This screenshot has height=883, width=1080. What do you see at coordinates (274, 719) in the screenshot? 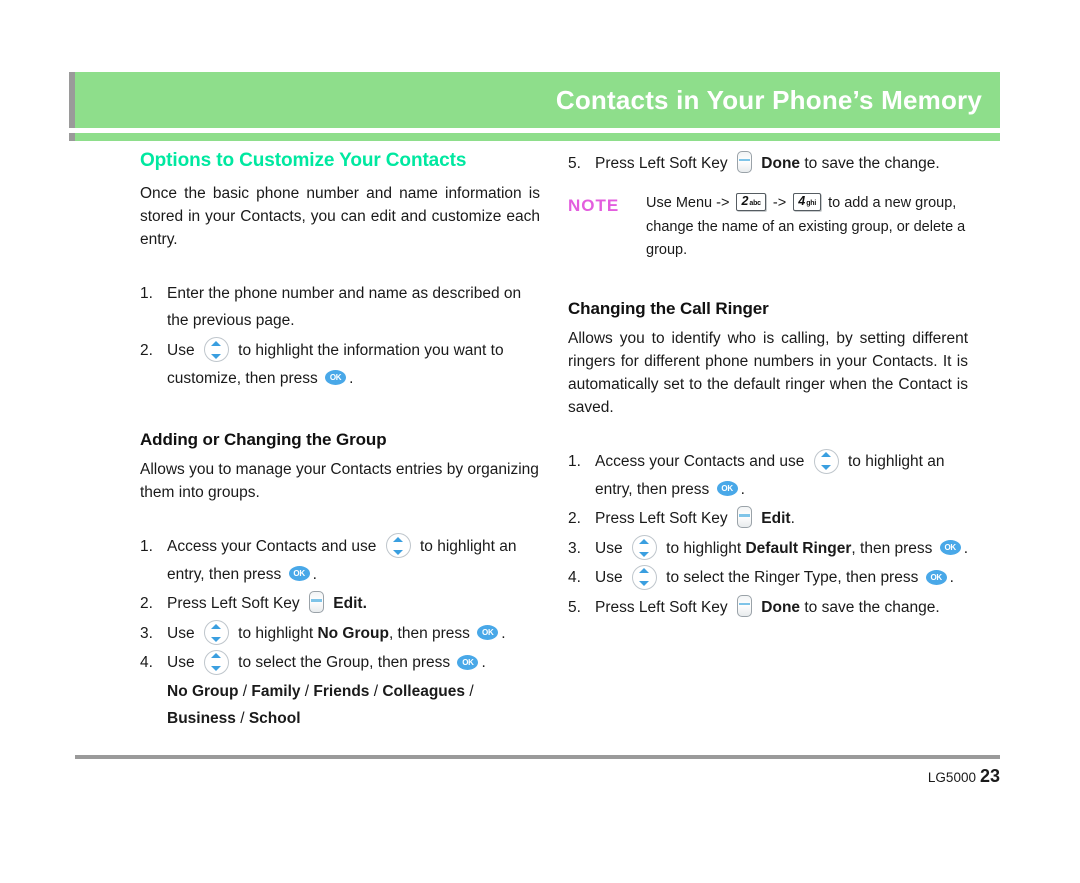
I see `group-option: School` at bounding box center [274, 719].